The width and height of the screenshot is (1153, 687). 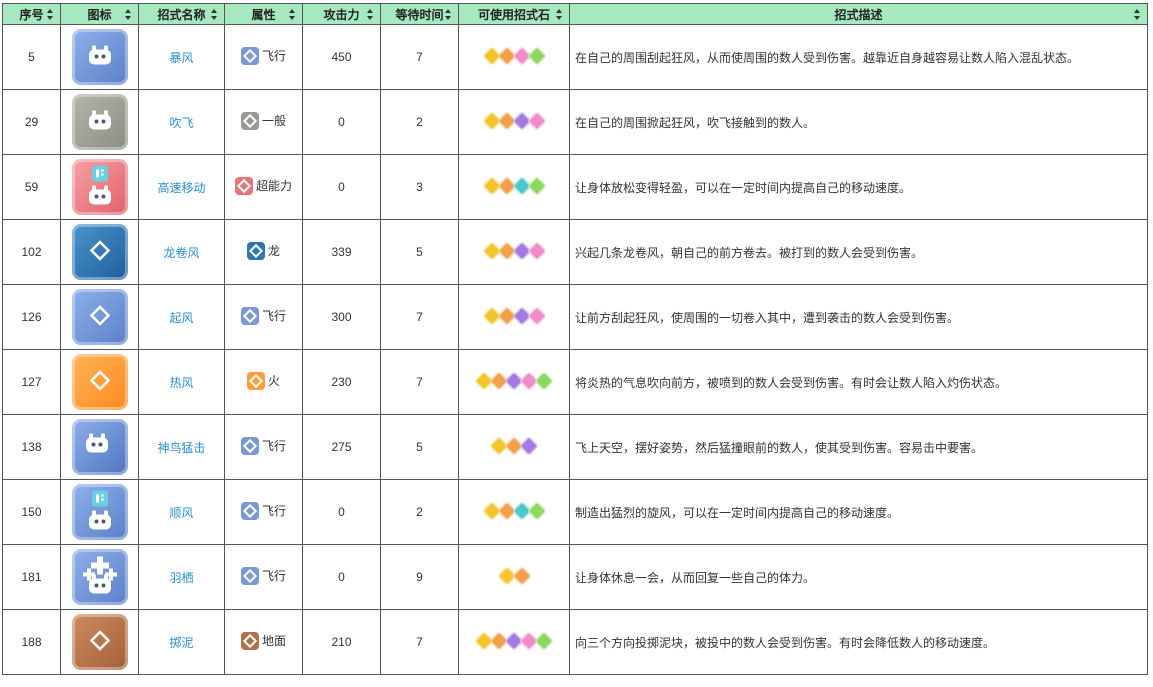 I want to click on desc-cell: 制造出猛烈的旋风，可以在一定时间内提高自己的移动速度。, so click(x=858, y=512).